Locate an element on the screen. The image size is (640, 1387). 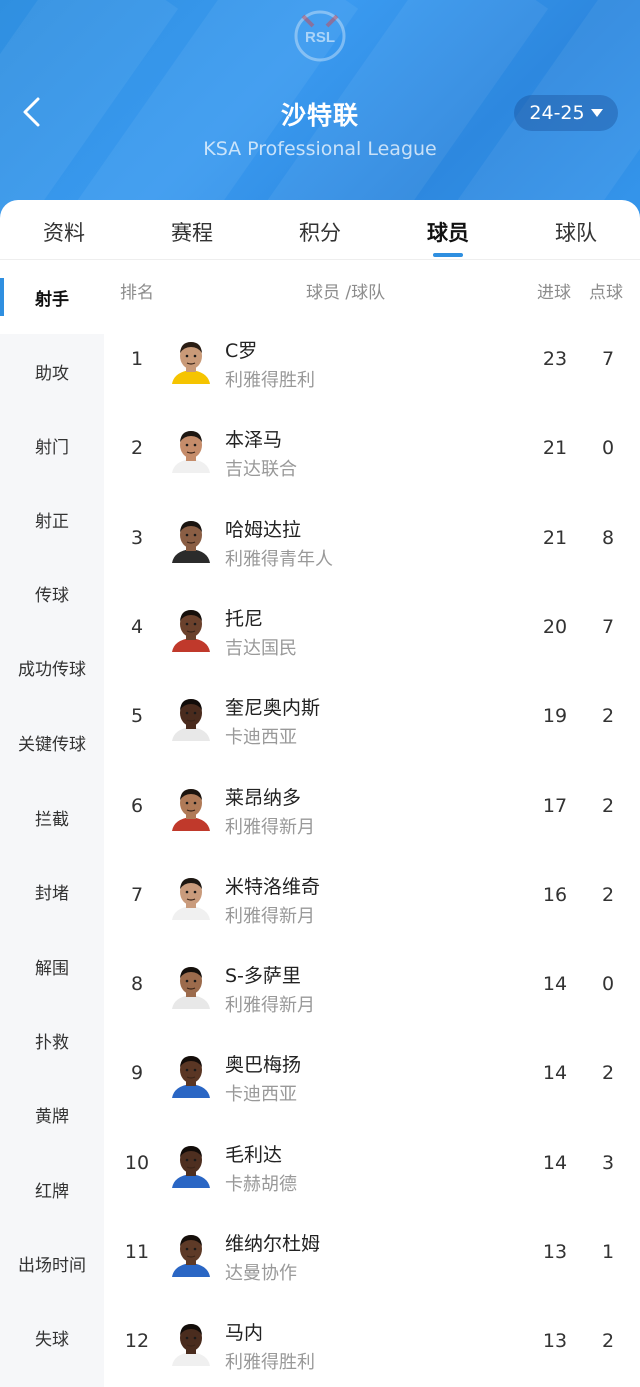
category-blocks: 封堵 is located at coordinates (52, 891).